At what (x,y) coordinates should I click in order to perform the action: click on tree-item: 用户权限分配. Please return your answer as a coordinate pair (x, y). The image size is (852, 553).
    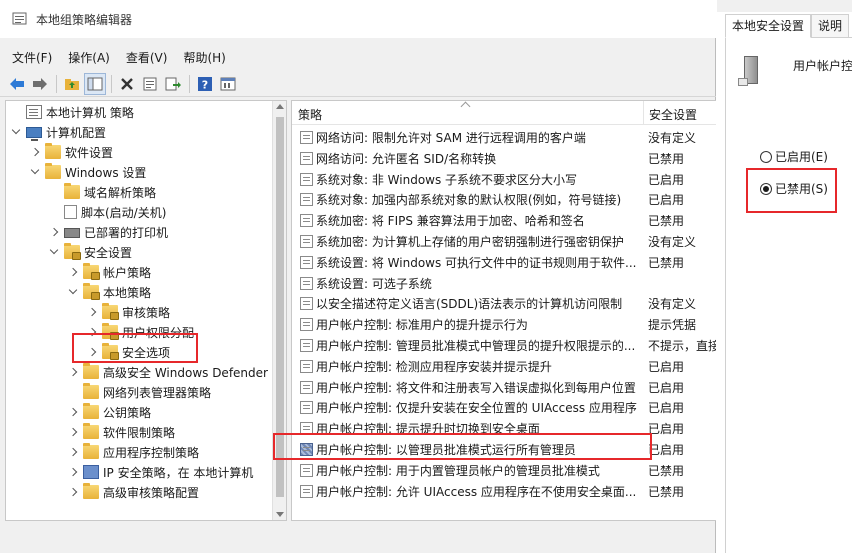
    Looking at the image, I should click on (140, 332).